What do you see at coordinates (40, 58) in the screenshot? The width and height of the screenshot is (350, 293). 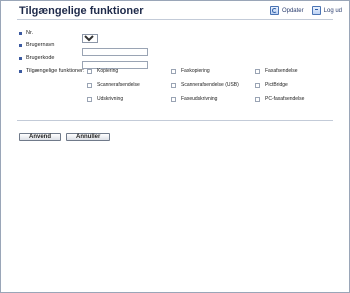 I see `usercode-label: Brugerkode` at bounding box center [40, 58].